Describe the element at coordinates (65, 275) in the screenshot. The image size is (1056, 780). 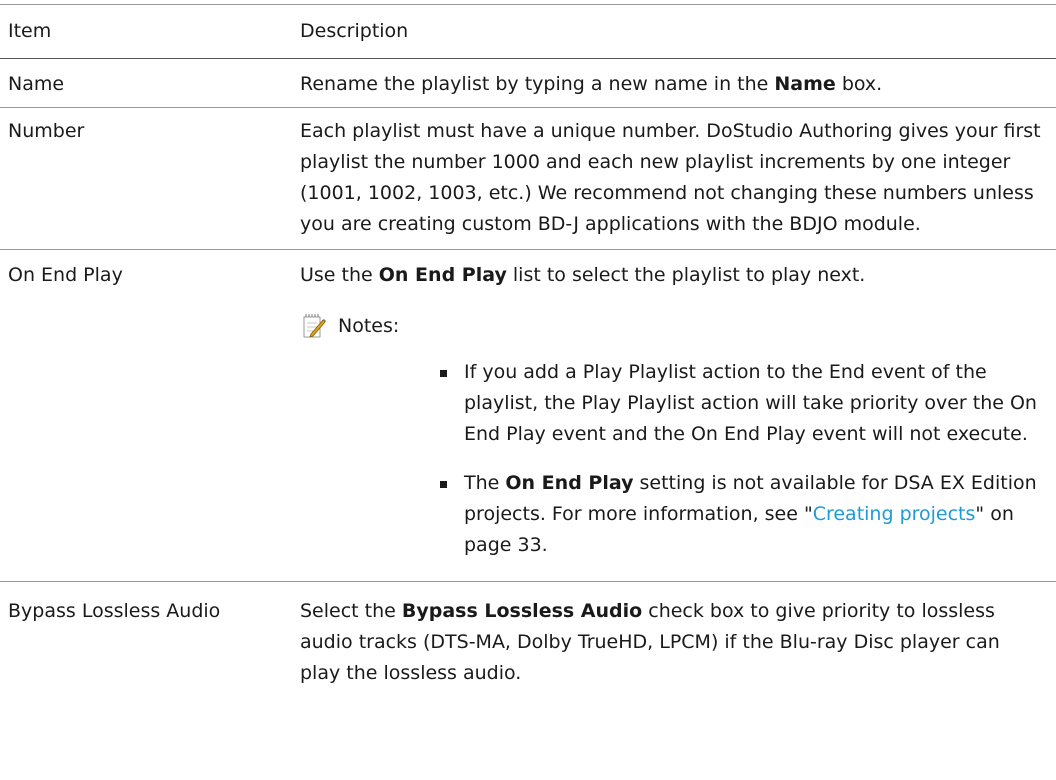
I see `row-on-end-play-item: On End Play` at that location.